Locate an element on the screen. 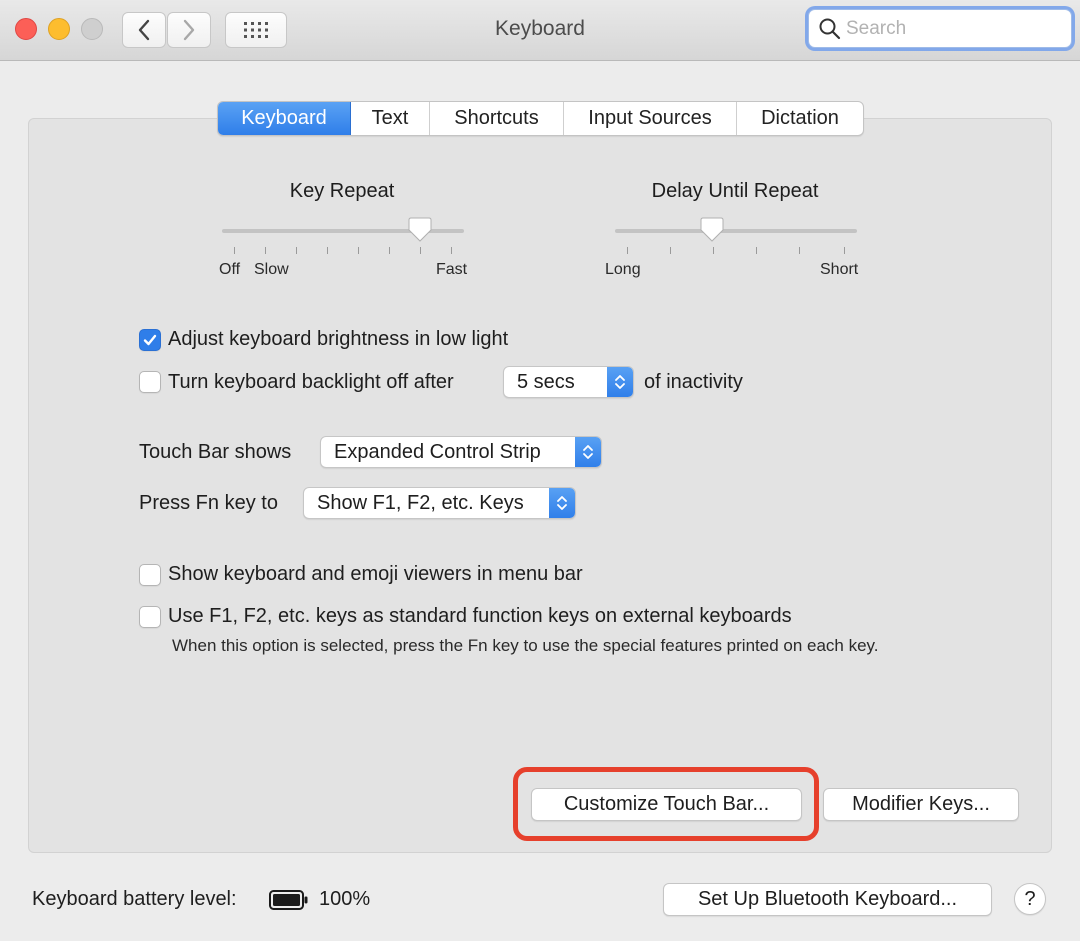 The width and height of the screenshot is (1080, 941). search-input is located at coordinates (956, 28).